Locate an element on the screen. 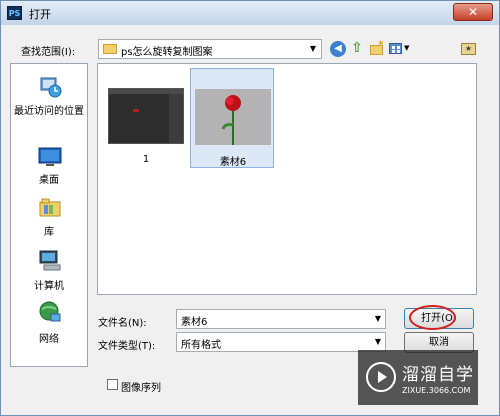  place-label: 桌面 is located at coordinates (49, 180).